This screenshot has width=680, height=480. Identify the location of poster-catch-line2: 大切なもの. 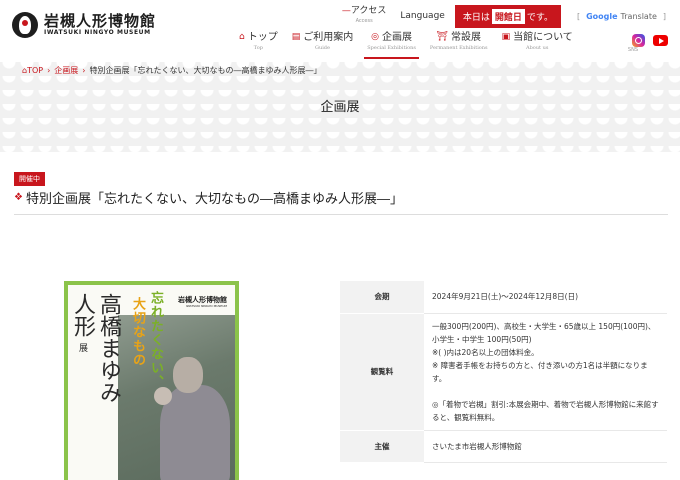
(137, 332).